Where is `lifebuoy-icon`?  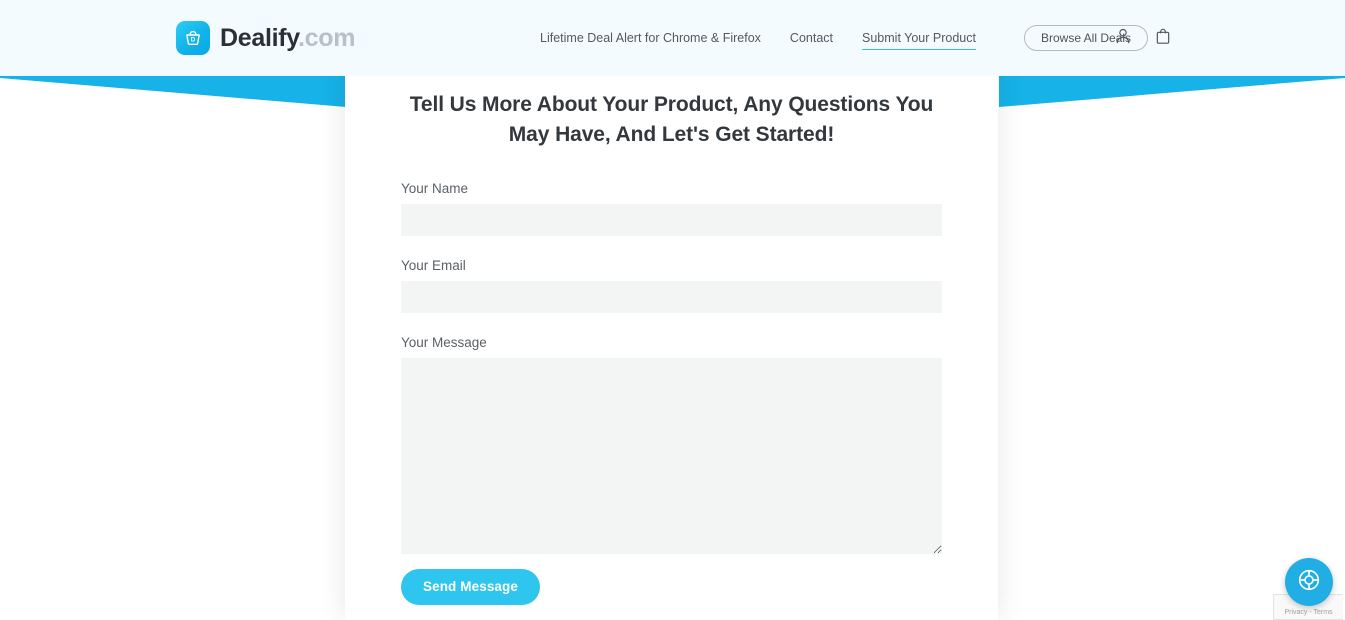
lifebuoy-icon is located at coordinates (1309, 582).